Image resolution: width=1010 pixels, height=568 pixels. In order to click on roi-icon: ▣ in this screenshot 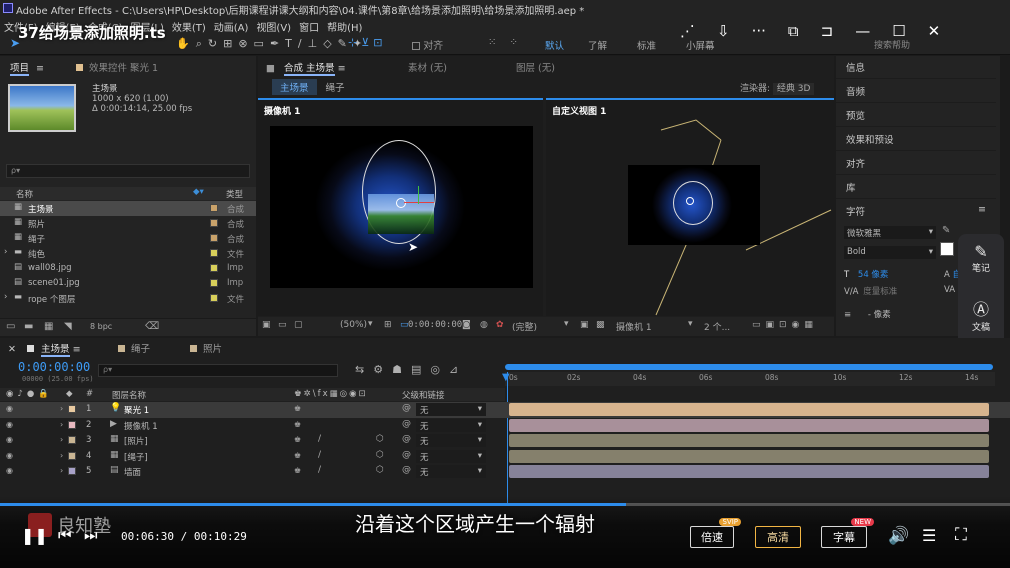, I will do `click(584, 325)`.